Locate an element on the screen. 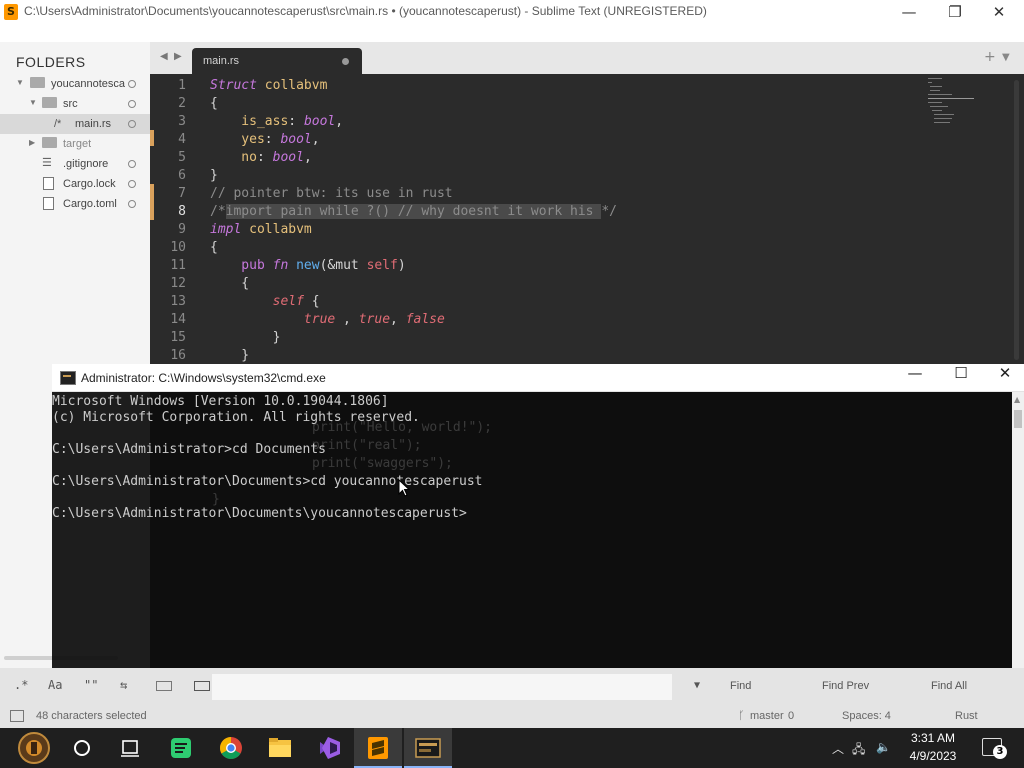  find-panel: .* Aa "" ⇆ ▼ Find Find Prev Find All is located at coordinates (512, 687).